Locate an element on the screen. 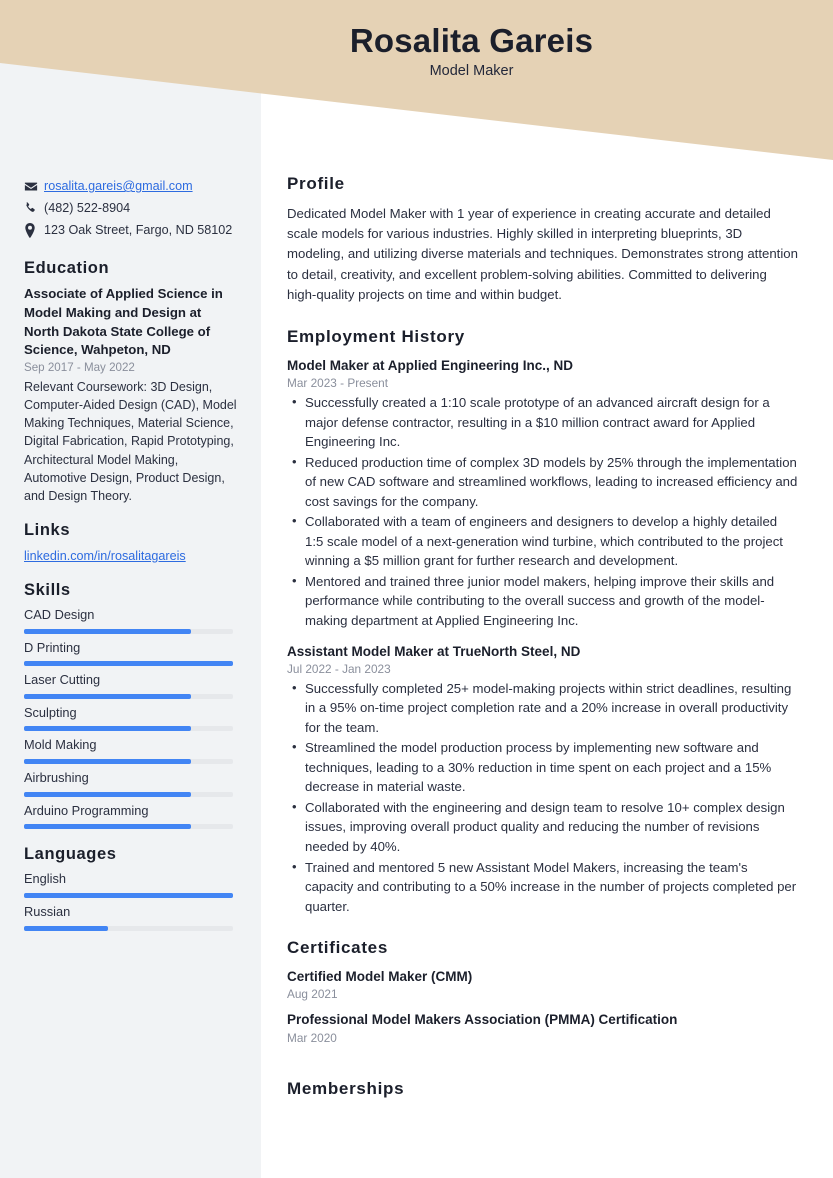 The image size is (833, 1178). page-title: Rosalita Gareis is located at coordinates (471, 40).